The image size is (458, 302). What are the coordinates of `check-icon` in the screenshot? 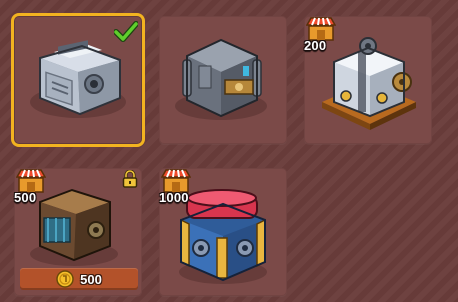 It's located at (126, 31).